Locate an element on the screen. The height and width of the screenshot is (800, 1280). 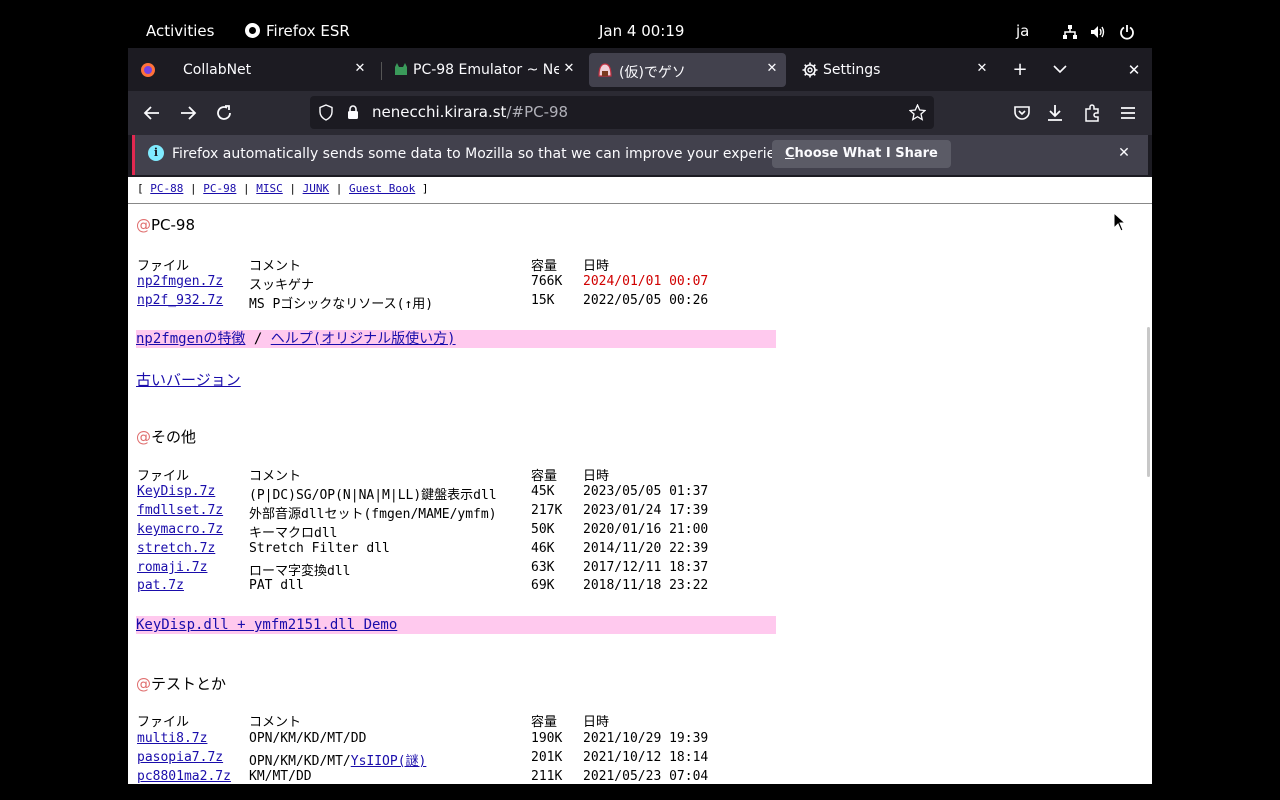
file-link: fmdllset.7z is located at coordinates (180, 510).